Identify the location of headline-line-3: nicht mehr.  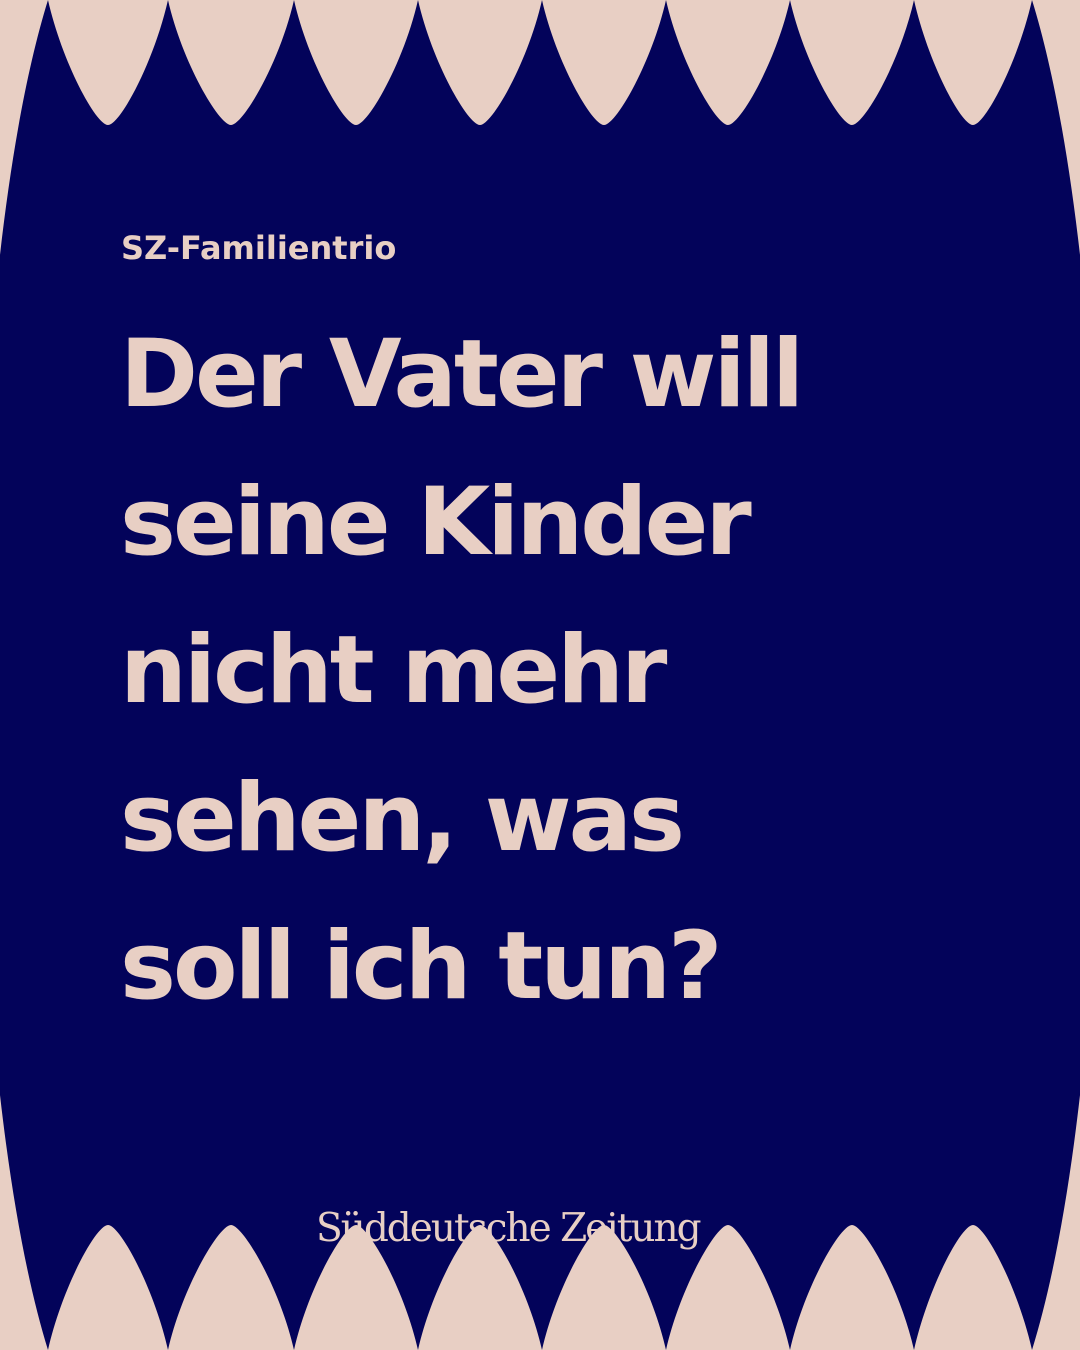
(393, 670).